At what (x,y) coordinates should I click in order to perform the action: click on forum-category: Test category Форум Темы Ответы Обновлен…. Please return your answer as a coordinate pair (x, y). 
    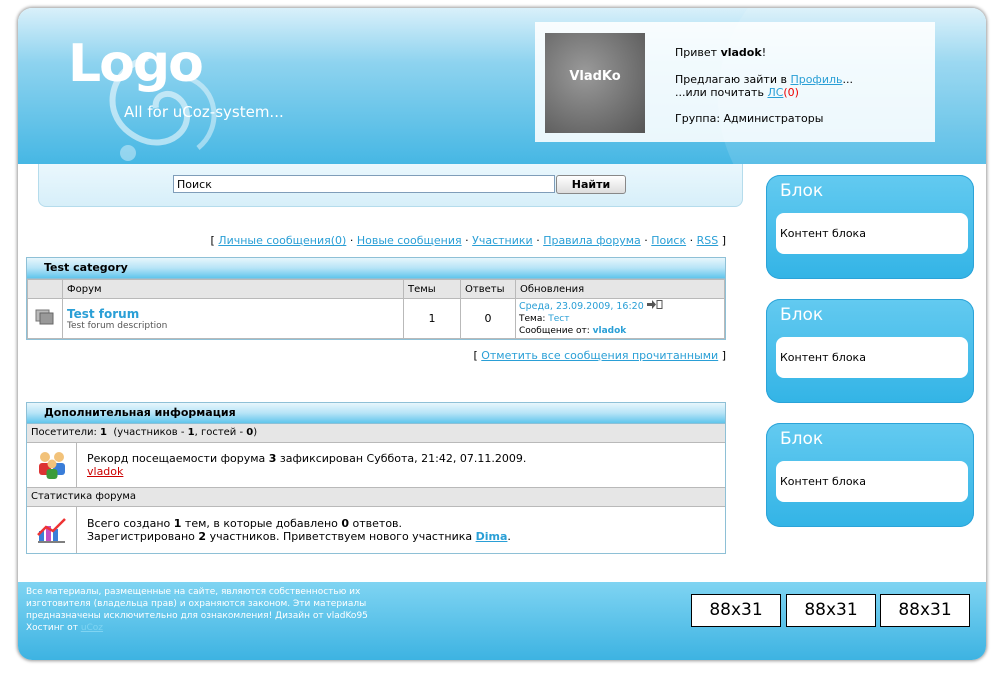
    Looking at the image, I should click on (376, 298).